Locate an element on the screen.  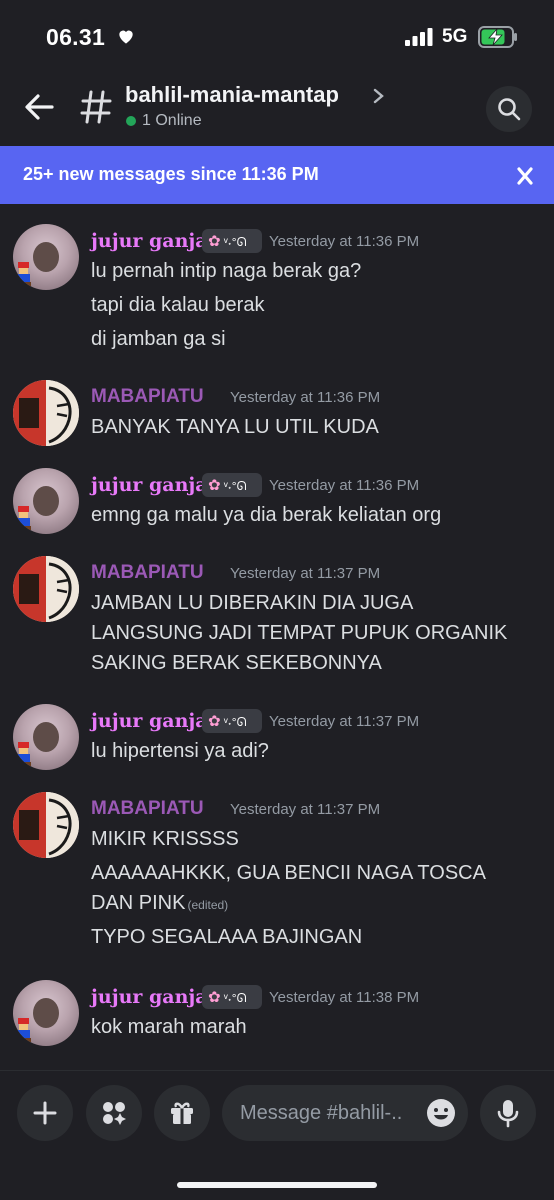
message-text: DAN PINK (edited) is located at coordinates (159, 903).